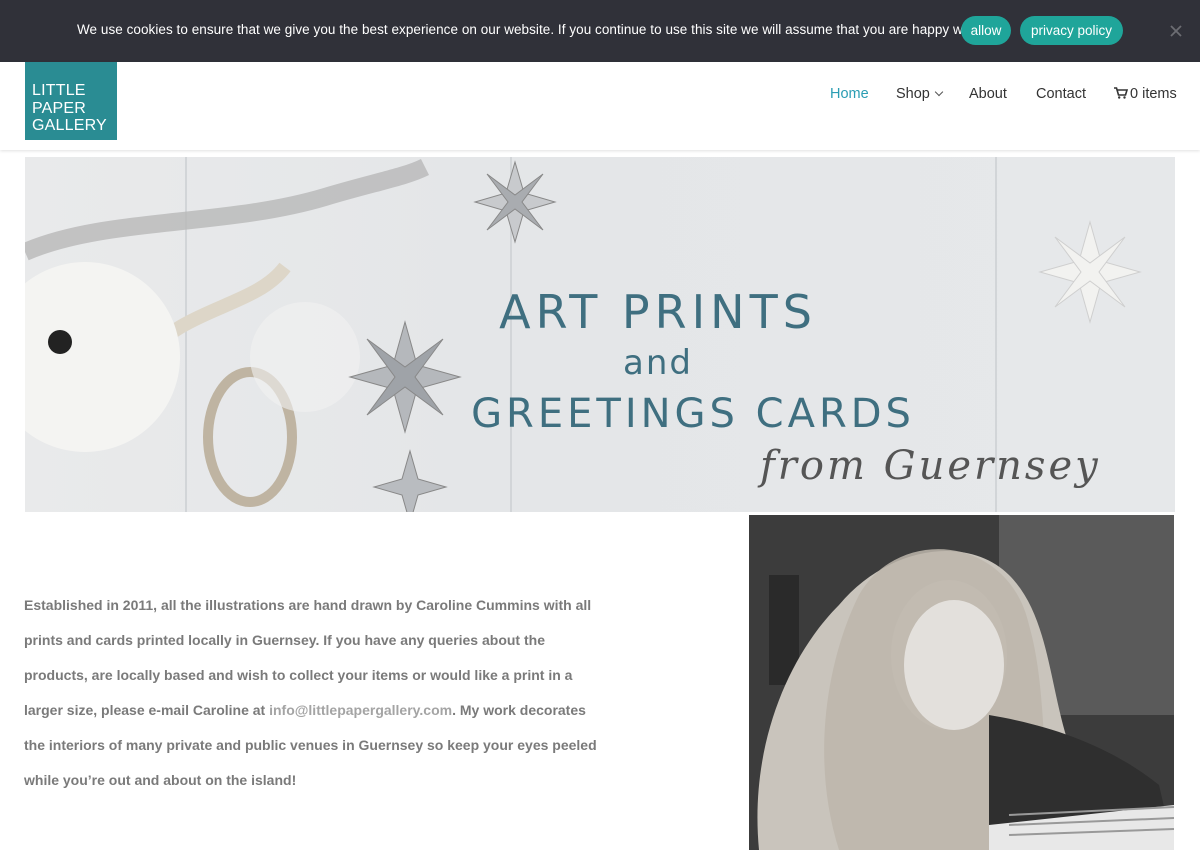 This screenshot has width=1200, height=850. I want to click on nav-item-cart: 0 items, so click(1145, 94).